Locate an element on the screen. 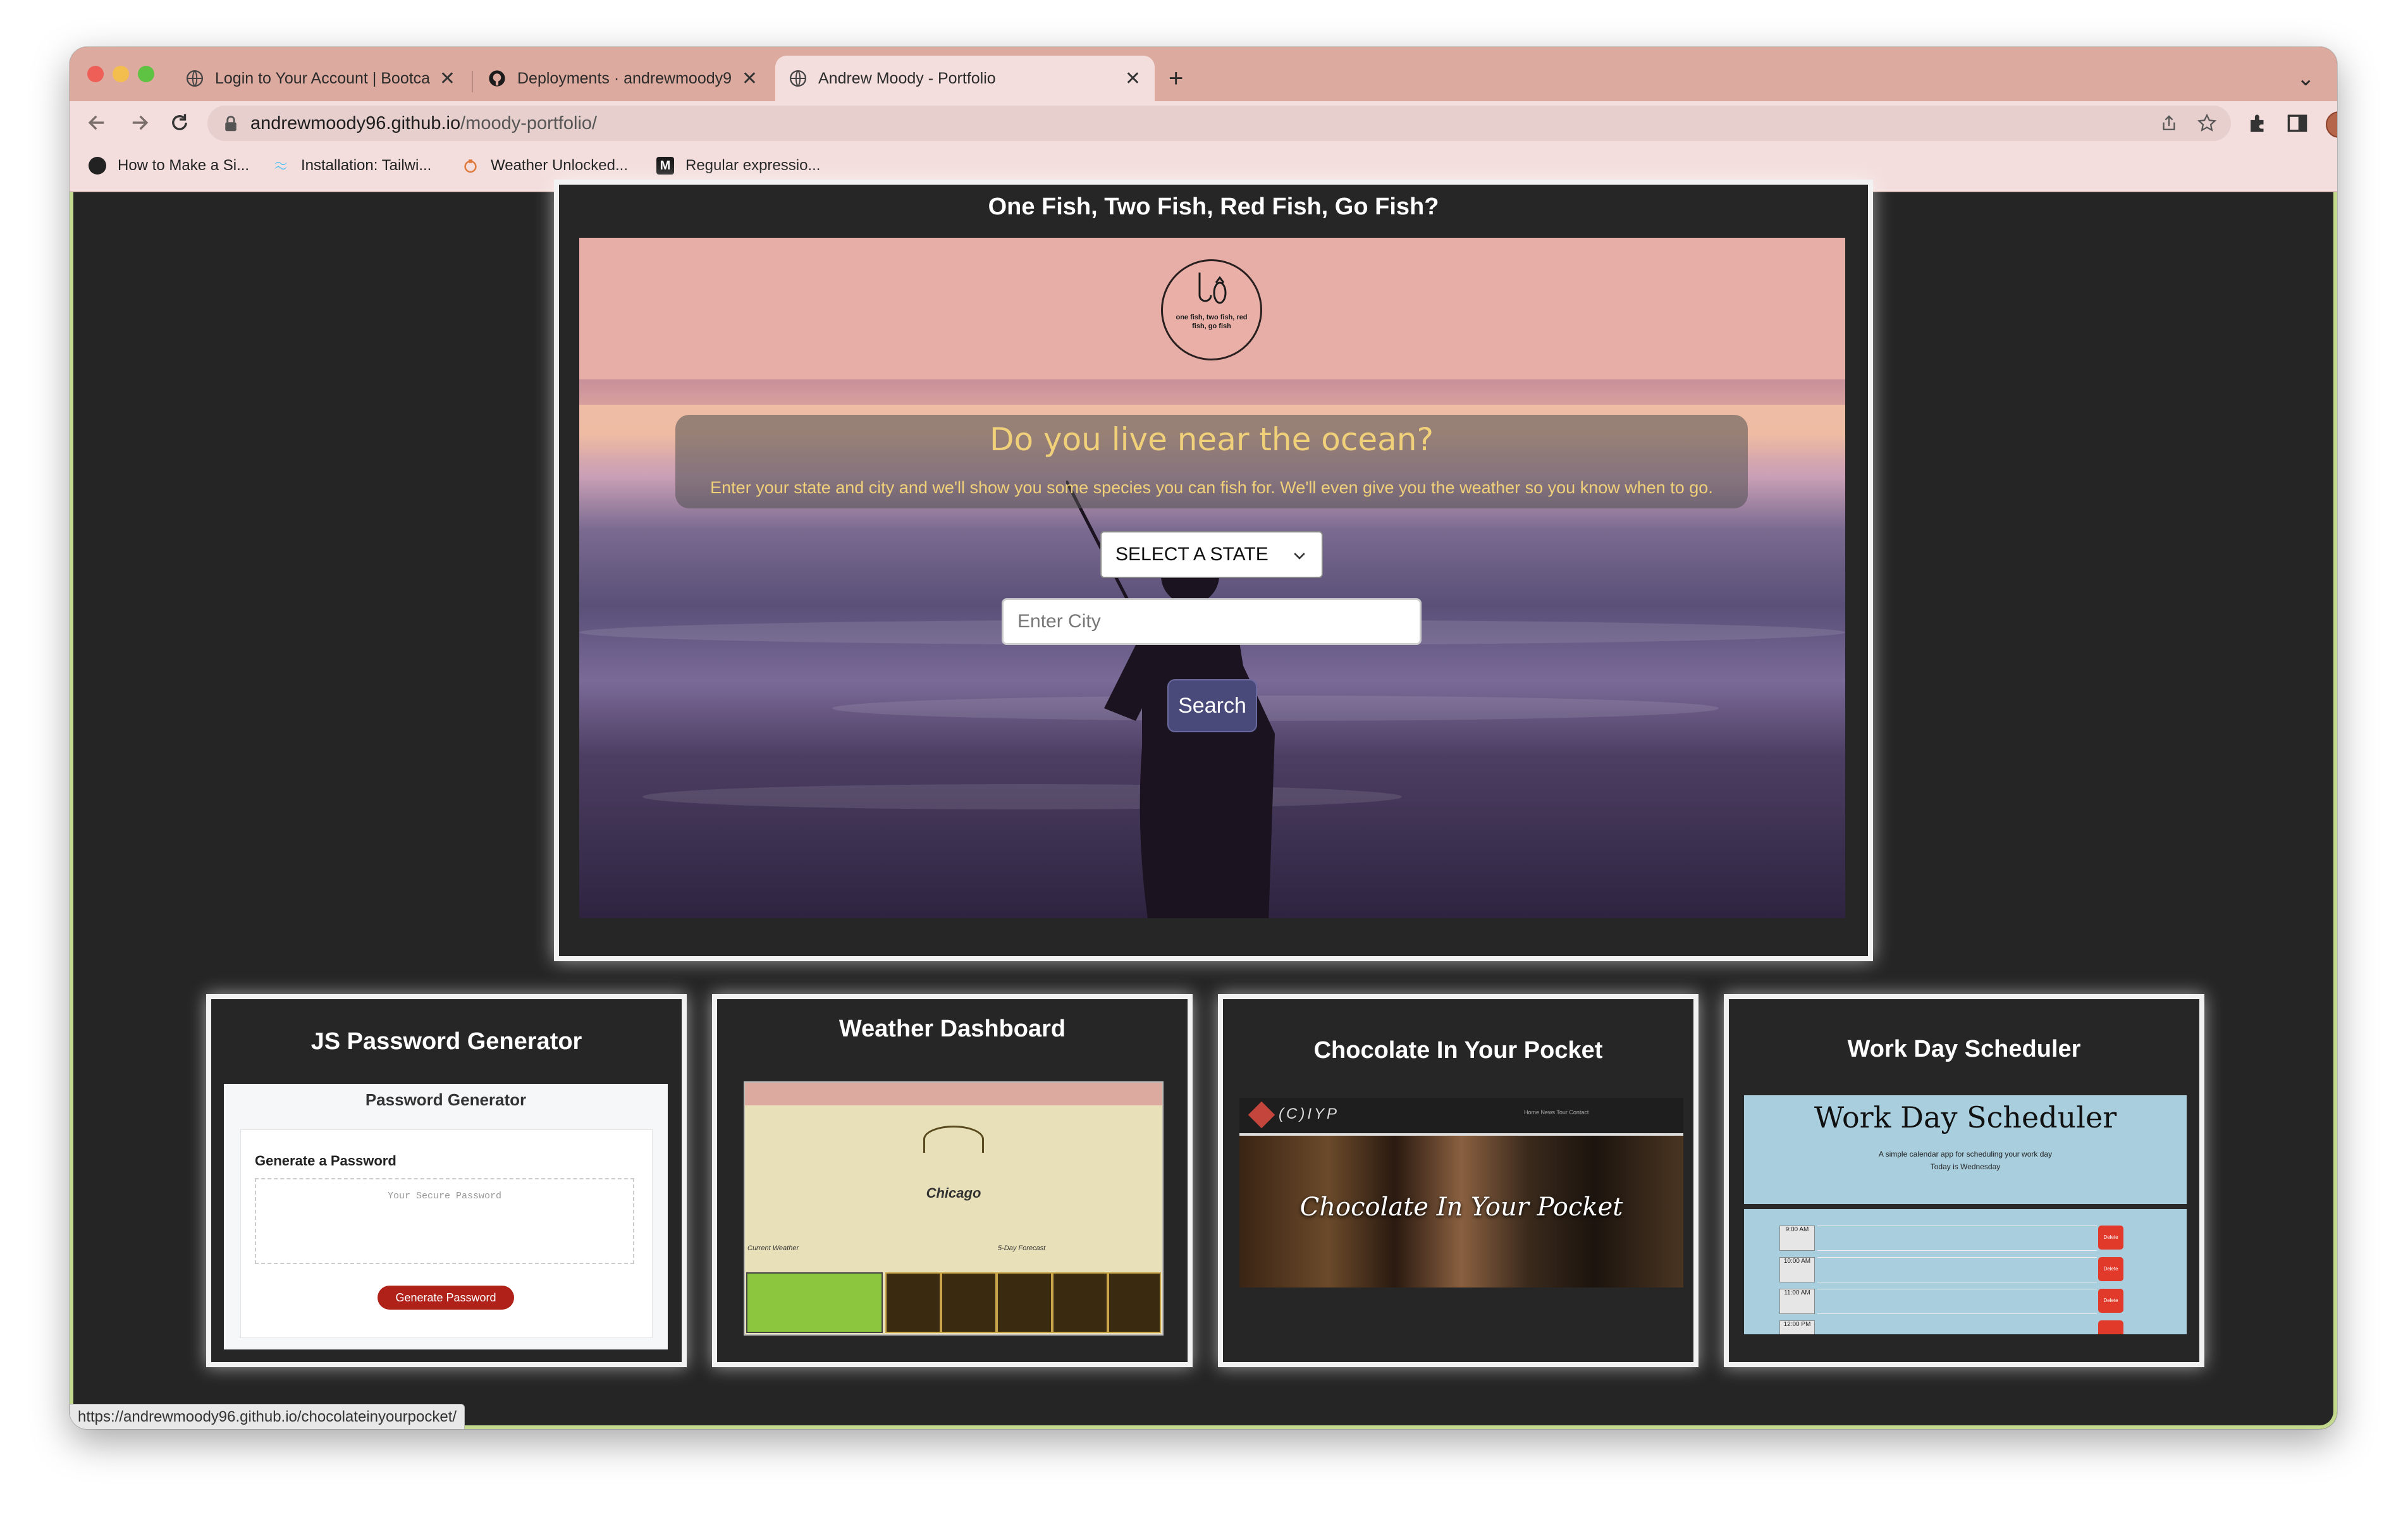 The image size is (2408, 1524). state-select: SELECT A STATE is located at coordinates (1211, 554).